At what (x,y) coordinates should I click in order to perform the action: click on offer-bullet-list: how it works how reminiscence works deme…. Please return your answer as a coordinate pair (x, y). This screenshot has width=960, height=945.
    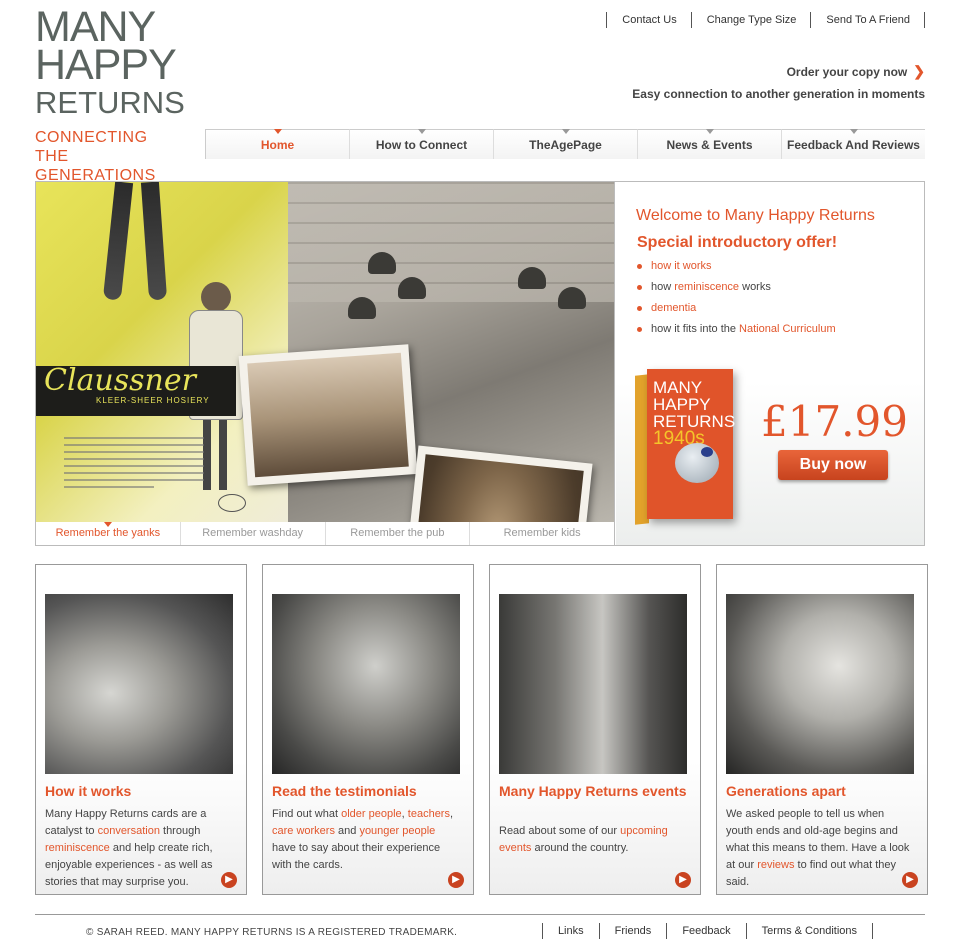
    Looking at the image, I should click on (736, 302).